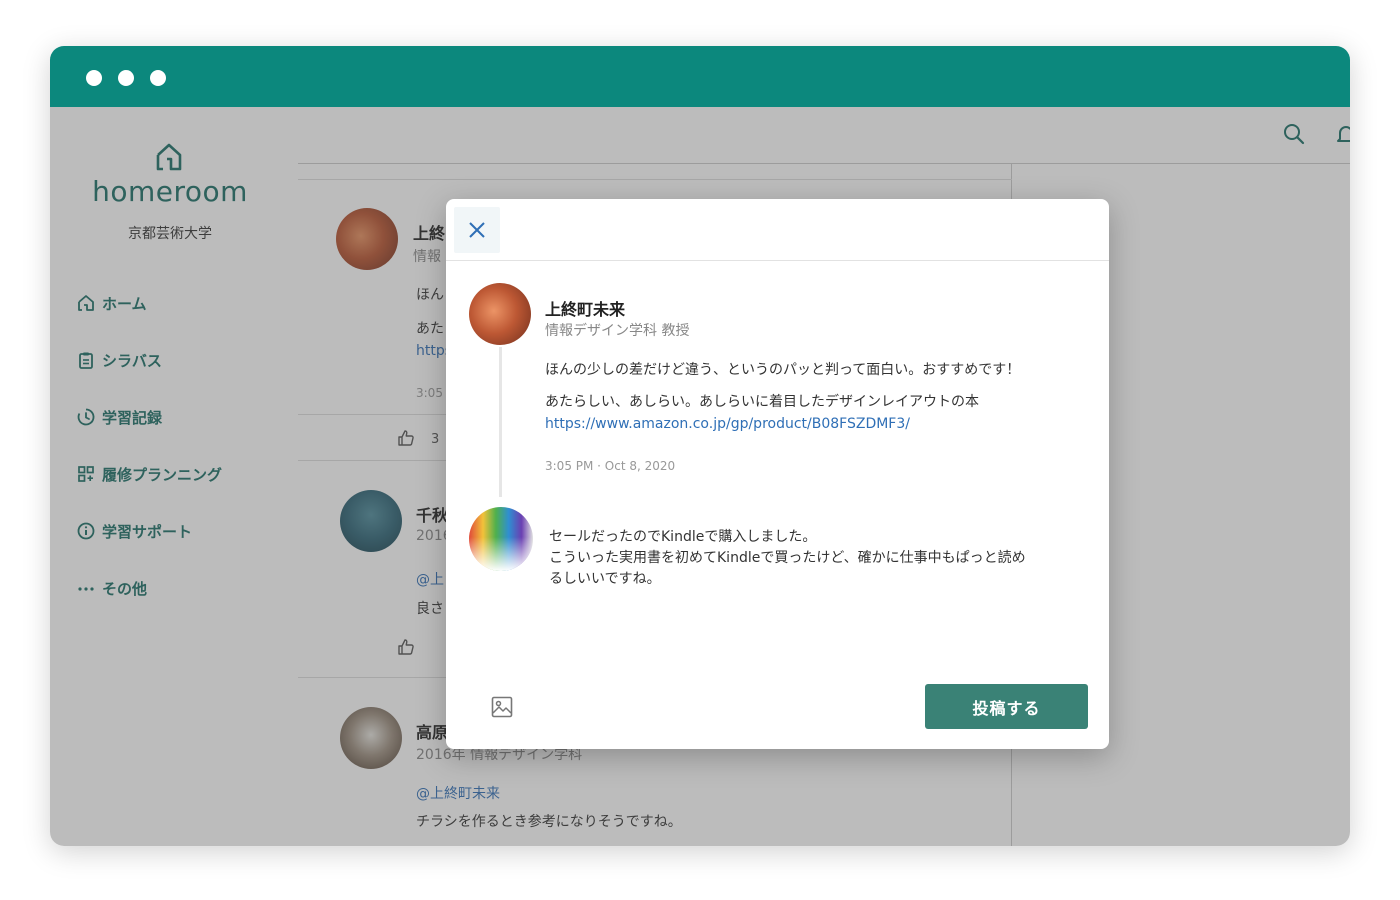  What do you see at coordinates (1006, 706) in the screenshot?
I see `post-button: 投稿する` at bounding box center [1006, 706].